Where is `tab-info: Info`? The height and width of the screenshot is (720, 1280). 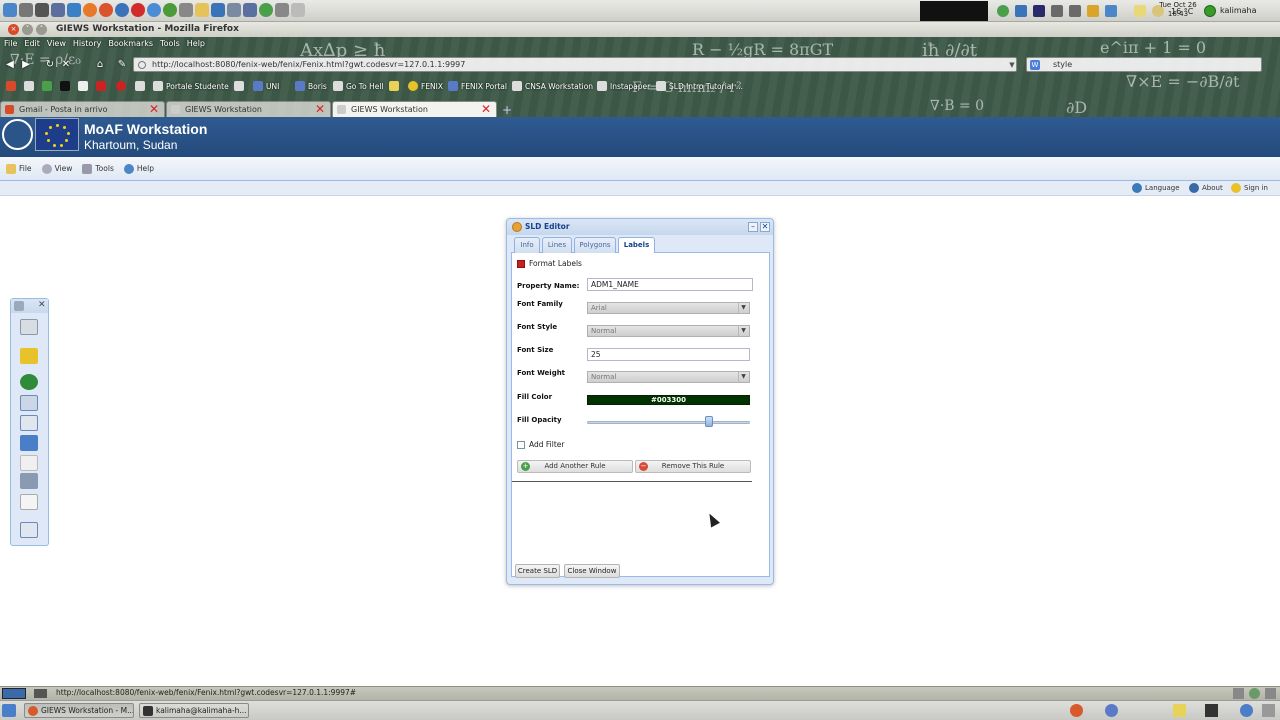
tab-info: Info is located at coordinates (527, 245).